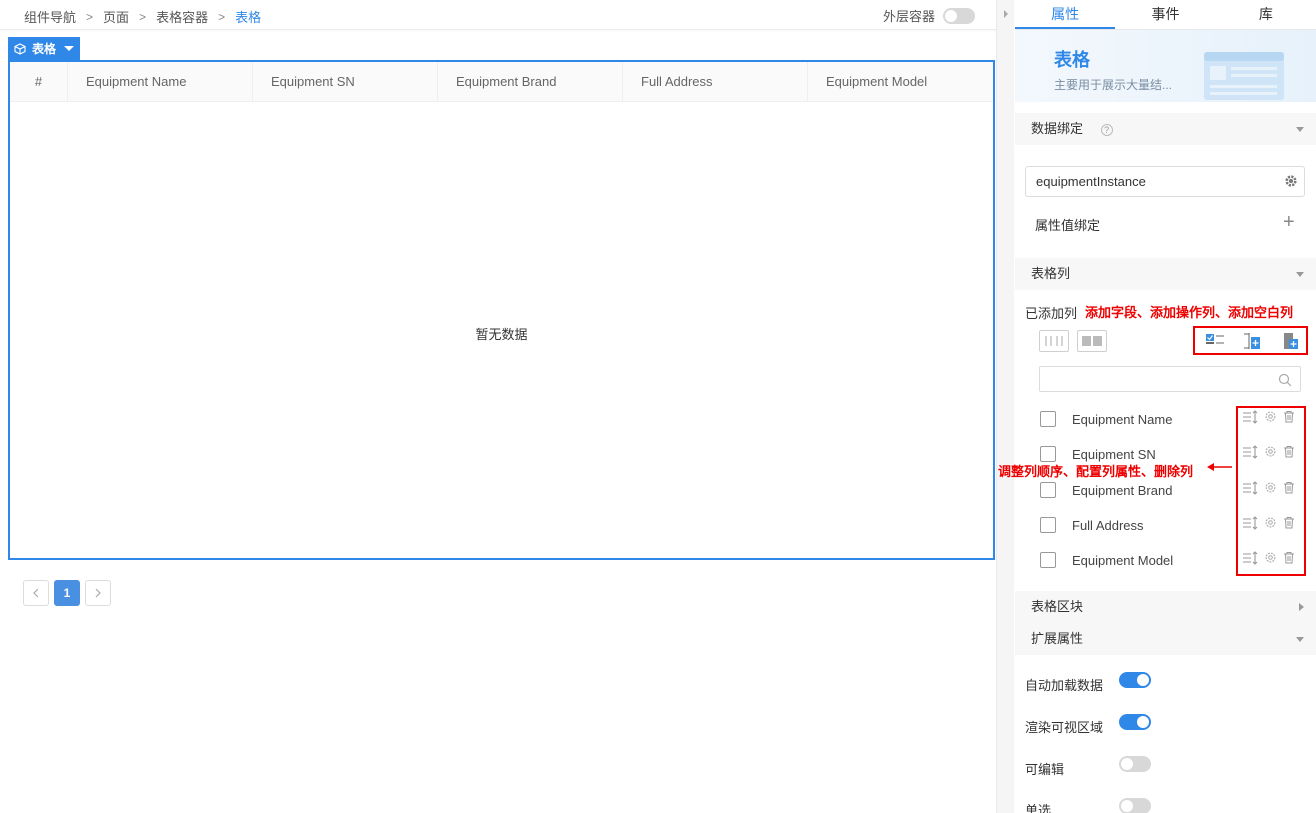  Describe the element at coordinates (1290, 341) in the screenshot. I see `add-blank-column-icon` at that location.